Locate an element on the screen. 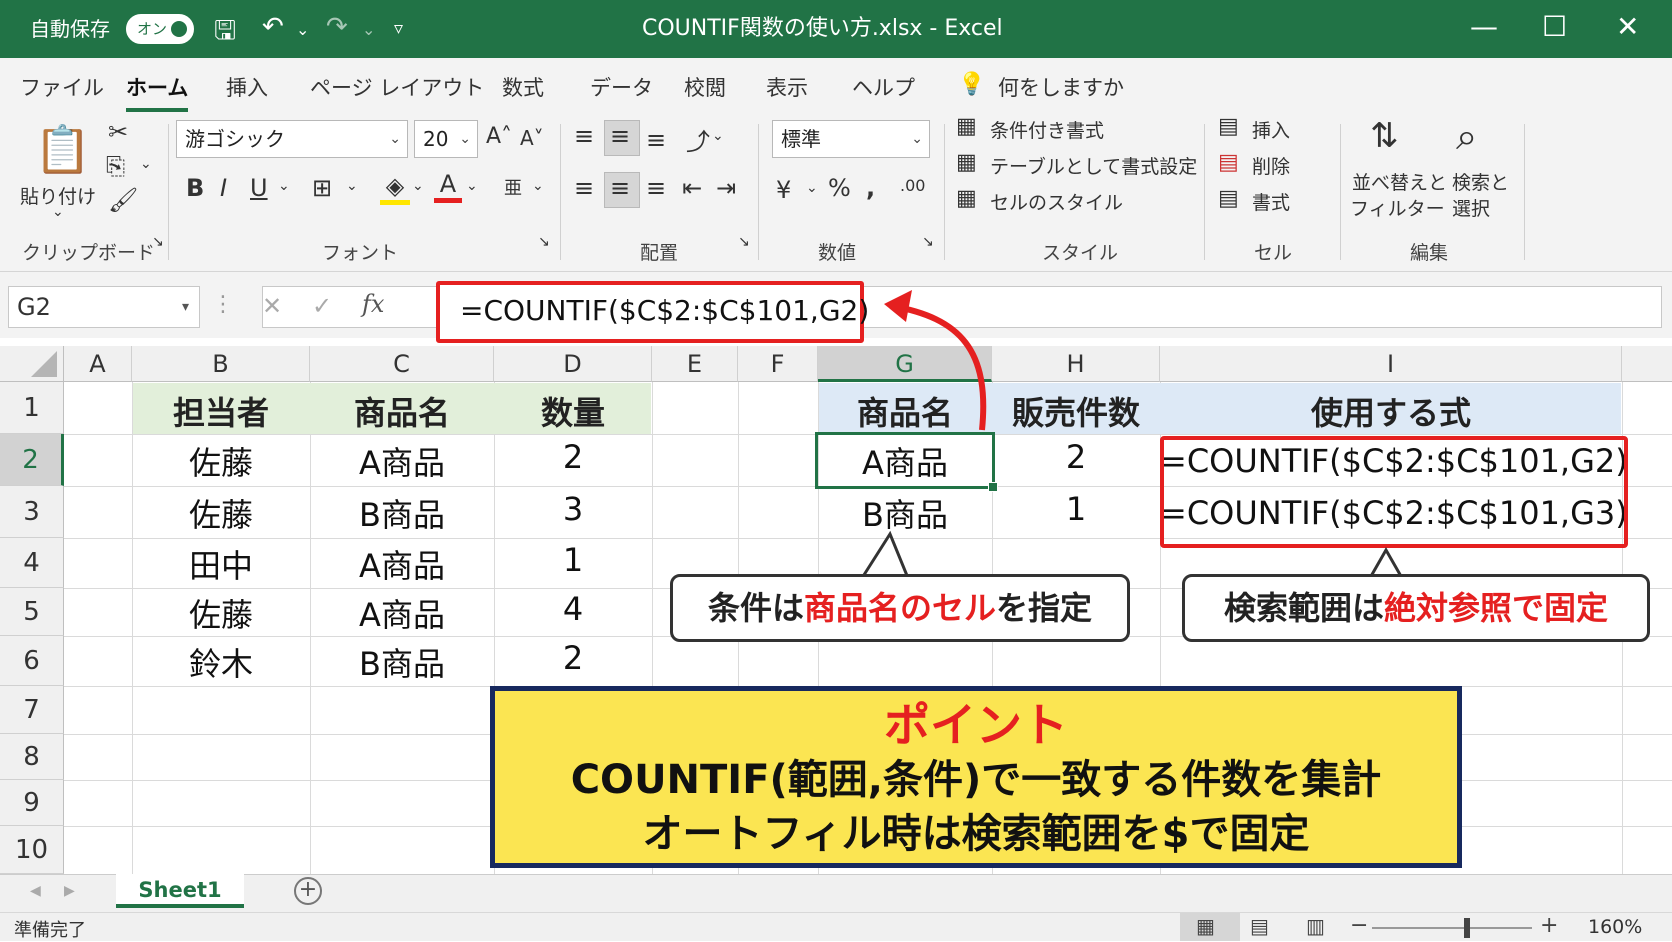 This screenshot has height=942, width=1672. currency-dropdown-icon: ⌄ is located at coordinates (812, 188).